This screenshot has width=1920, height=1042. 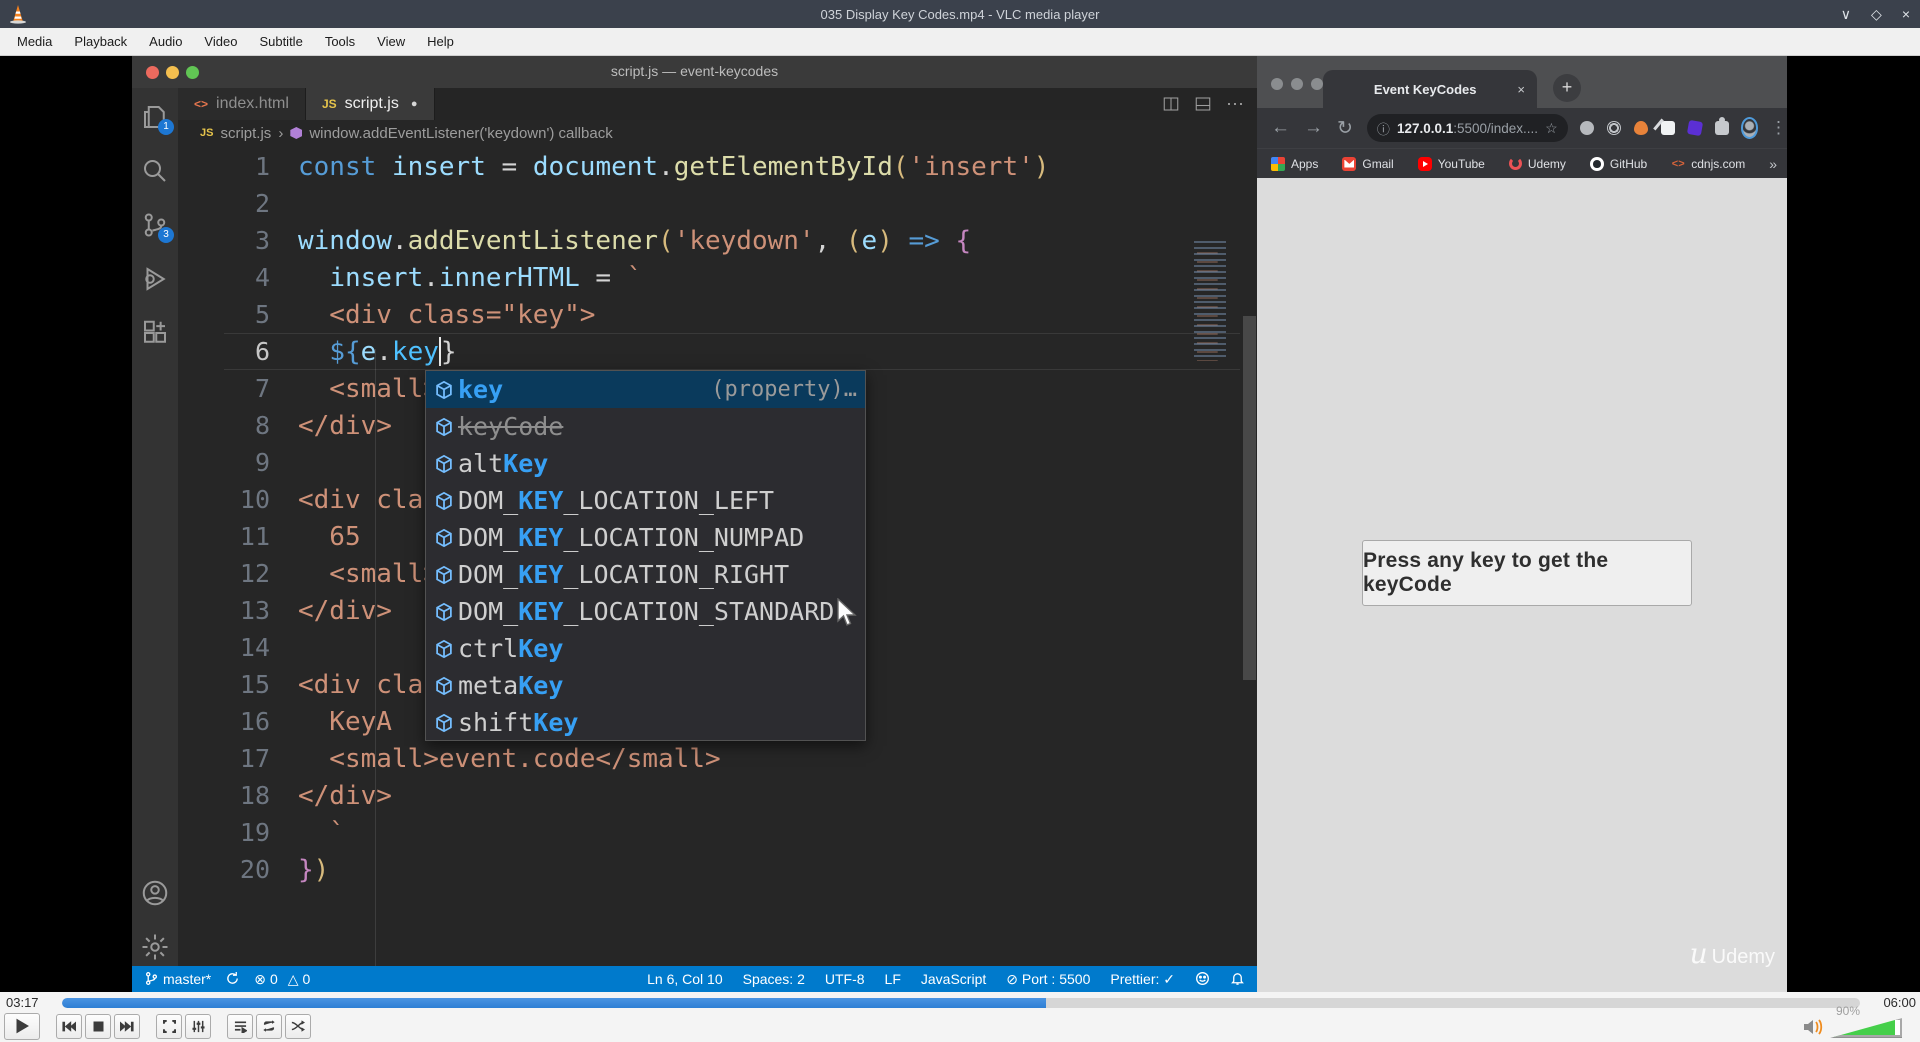 I want to click on suggestion-shiftKey: shiftKey, so click(x=645, y=722).